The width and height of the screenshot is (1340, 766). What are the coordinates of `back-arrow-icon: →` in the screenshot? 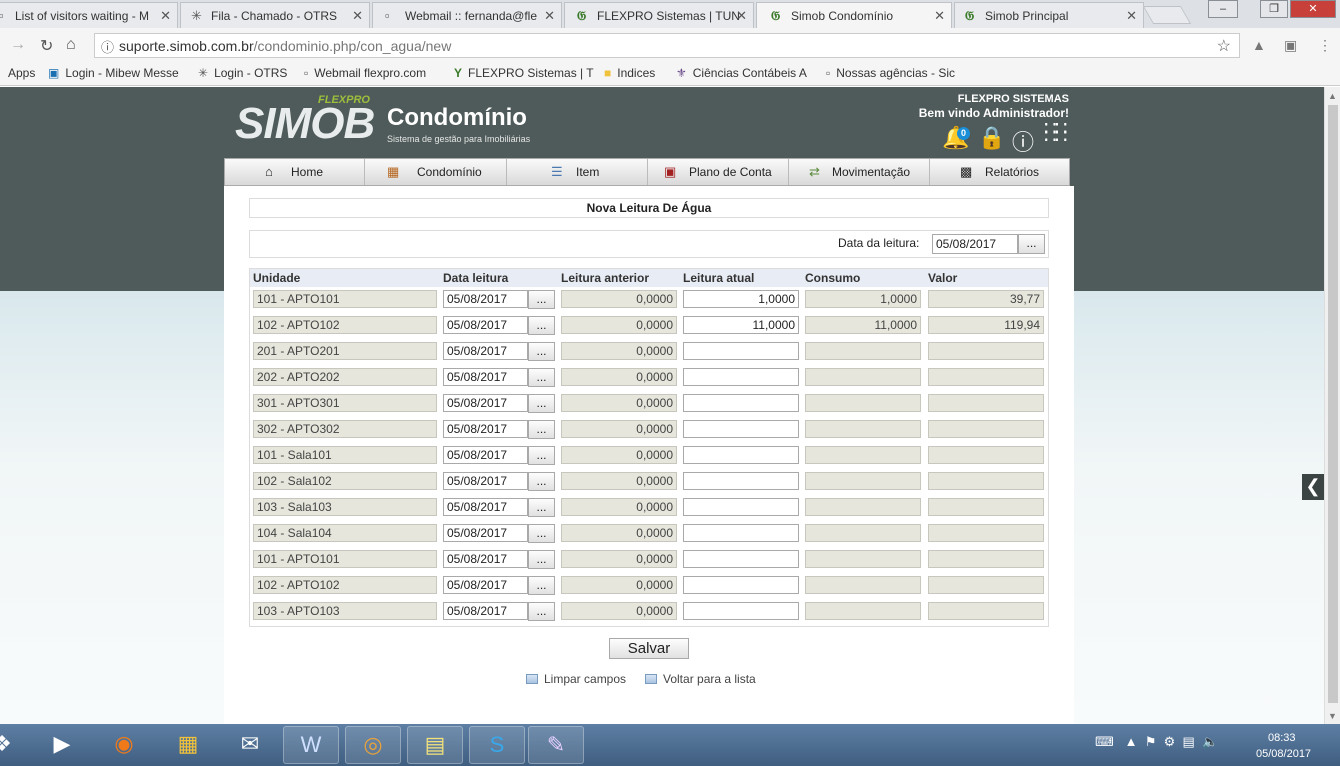 It's located at (18, 45).